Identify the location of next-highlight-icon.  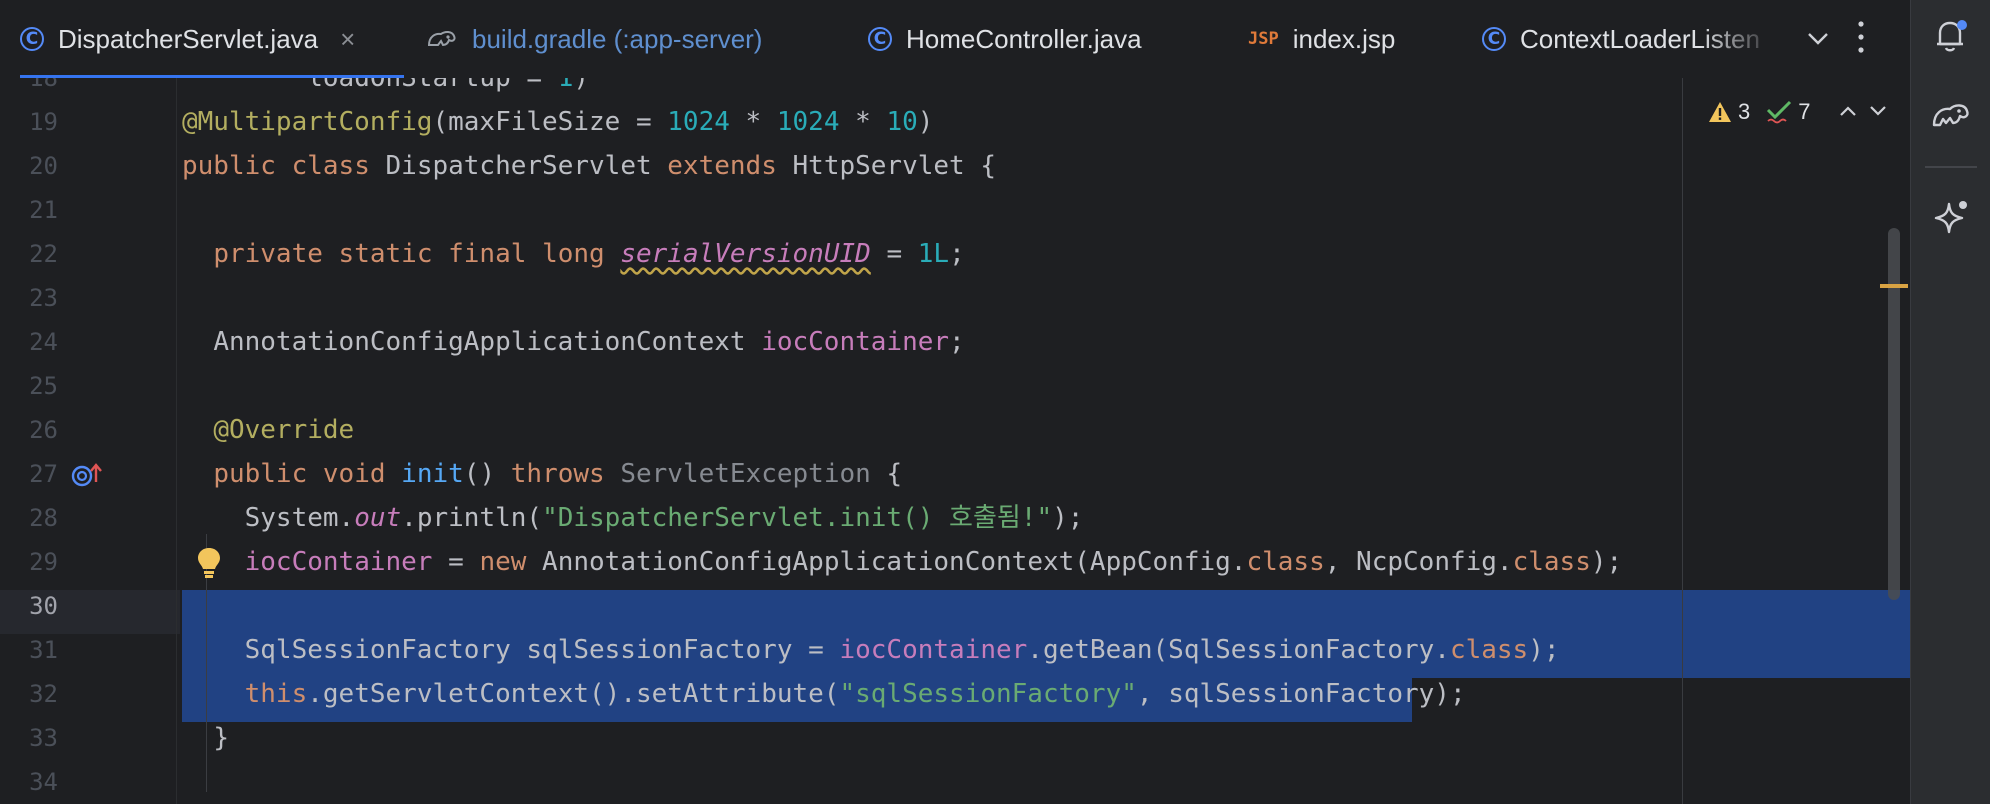
(1878, 112).